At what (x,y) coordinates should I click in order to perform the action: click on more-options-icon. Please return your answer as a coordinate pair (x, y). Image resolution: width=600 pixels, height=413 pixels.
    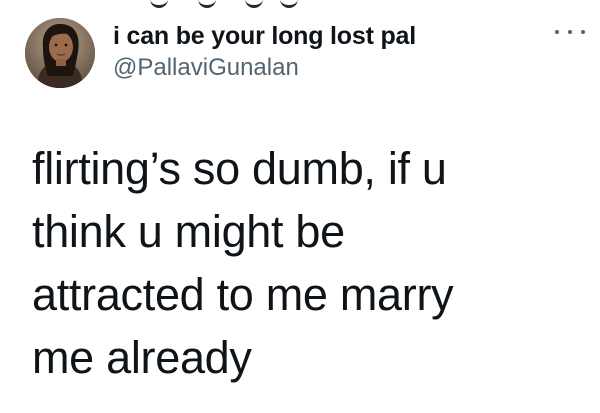
    Looking at the image, I should click on (557, 32).